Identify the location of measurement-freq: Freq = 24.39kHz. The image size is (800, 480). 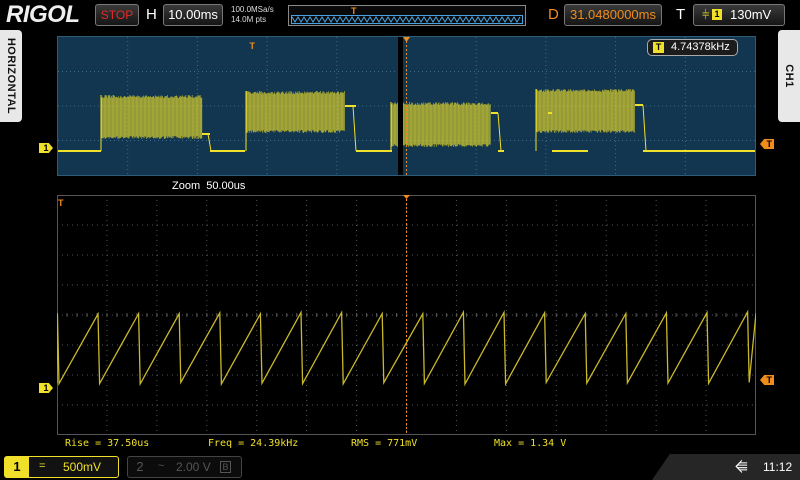
(253, 443).